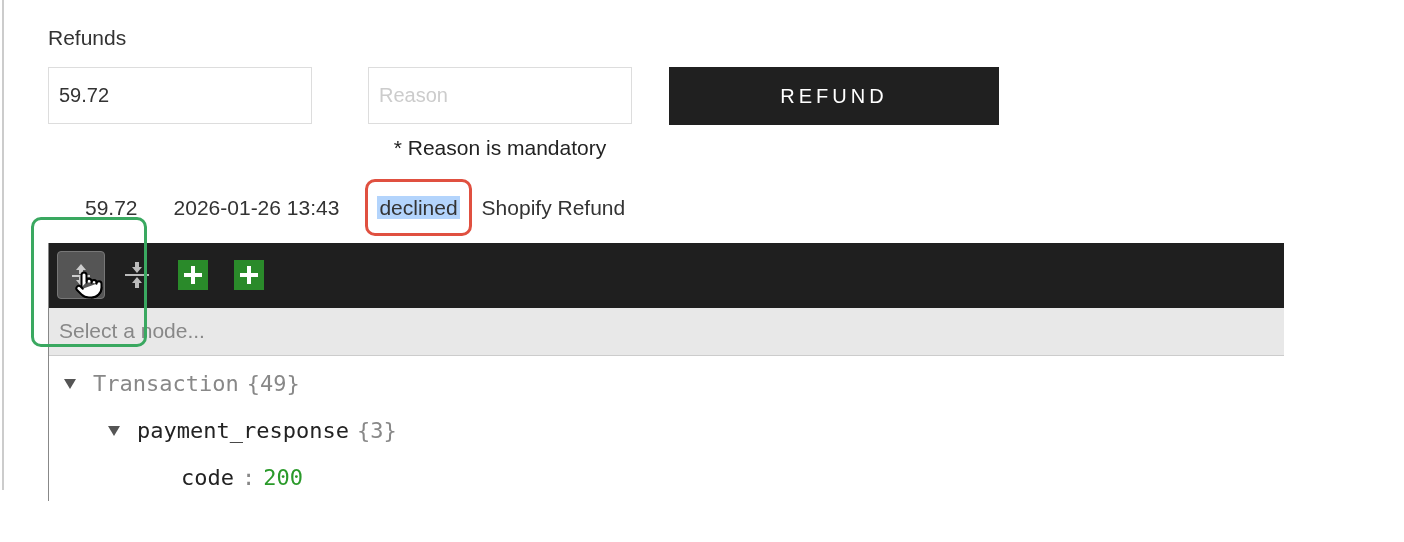  Describe the element at coordinates (273, 383) in the screenshot. I see `node-count: {49}` at that location.